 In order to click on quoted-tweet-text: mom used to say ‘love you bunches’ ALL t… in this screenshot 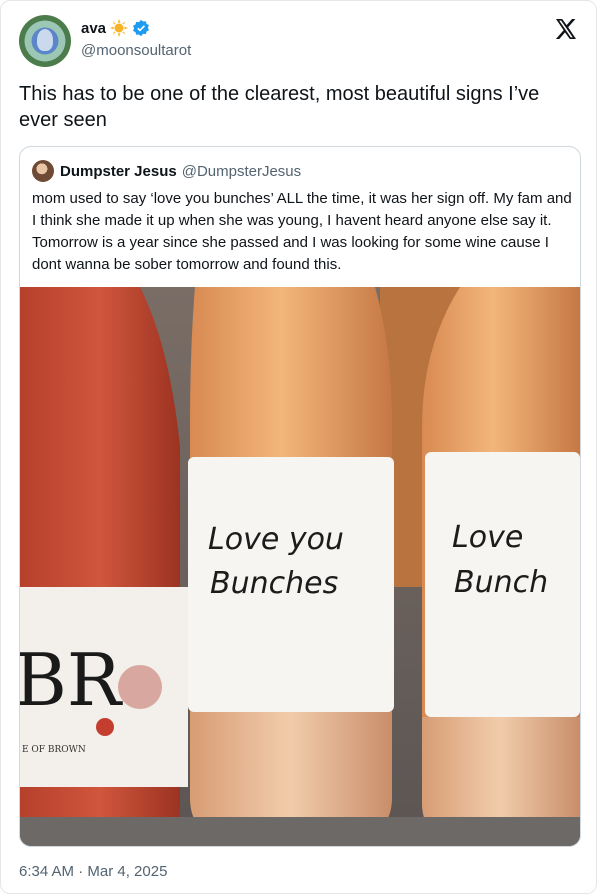, I will do `click(302, 231)`.